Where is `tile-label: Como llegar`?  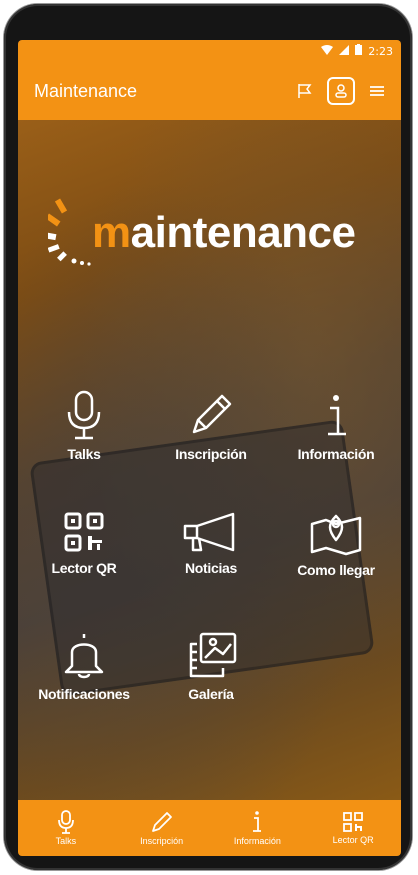 tile-label: Como llegar is located at coordinates (336, 570).